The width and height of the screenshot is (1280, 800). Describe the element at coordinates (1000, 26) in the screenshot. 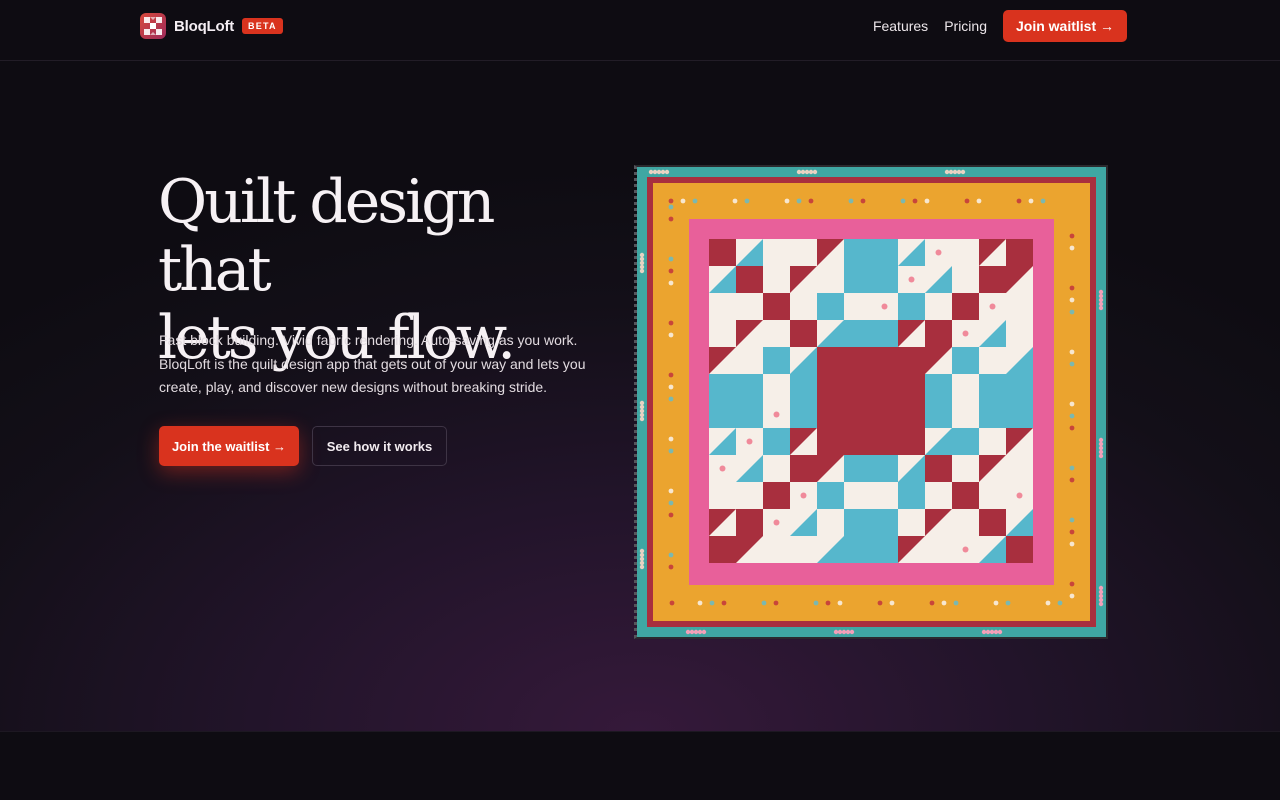

I see `nav-links: Features Pricing Join waitlist →` at that location.